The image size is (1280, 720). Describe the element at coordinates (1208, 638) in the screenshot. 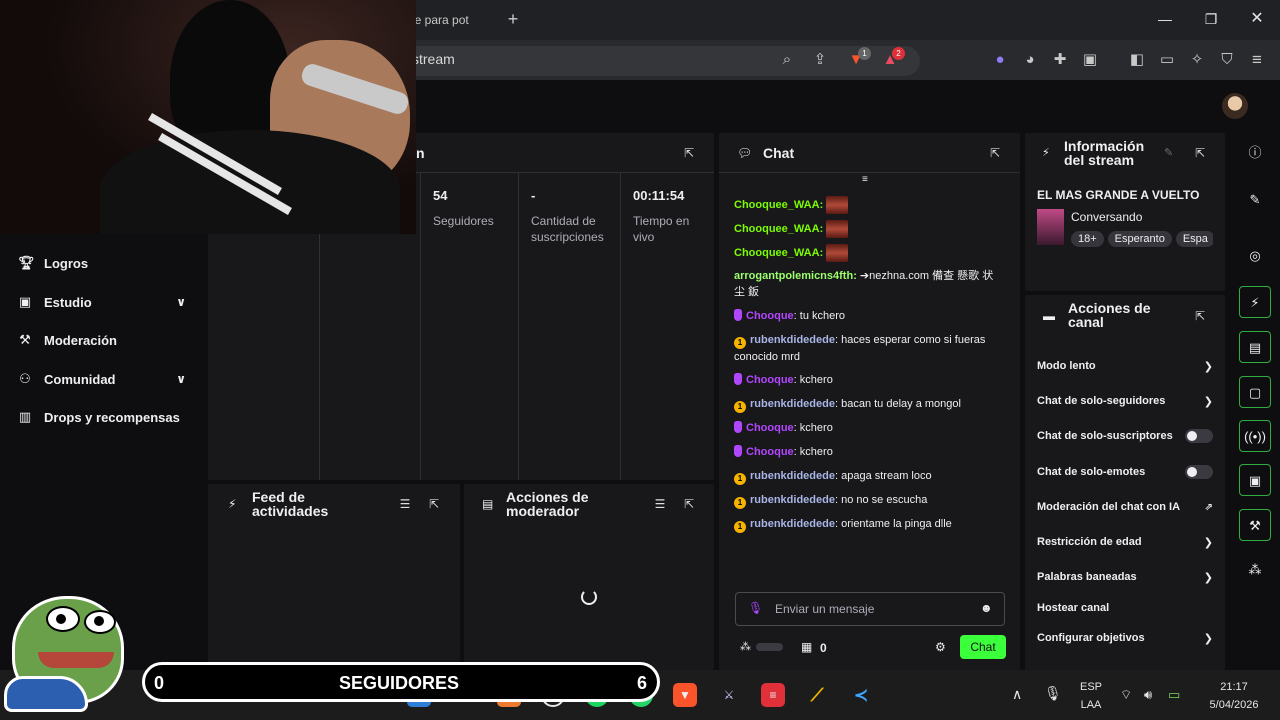

I see `chevron-right-icon: ❯` at that location.